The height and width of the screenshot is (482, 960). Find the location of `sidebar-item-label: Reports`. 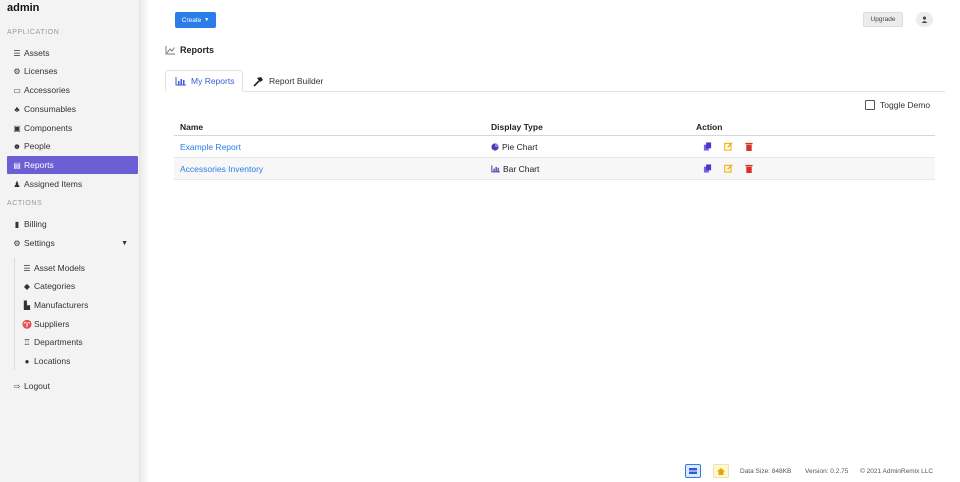

sidebar-item-label: Reports is located at coordinates (39, 165).